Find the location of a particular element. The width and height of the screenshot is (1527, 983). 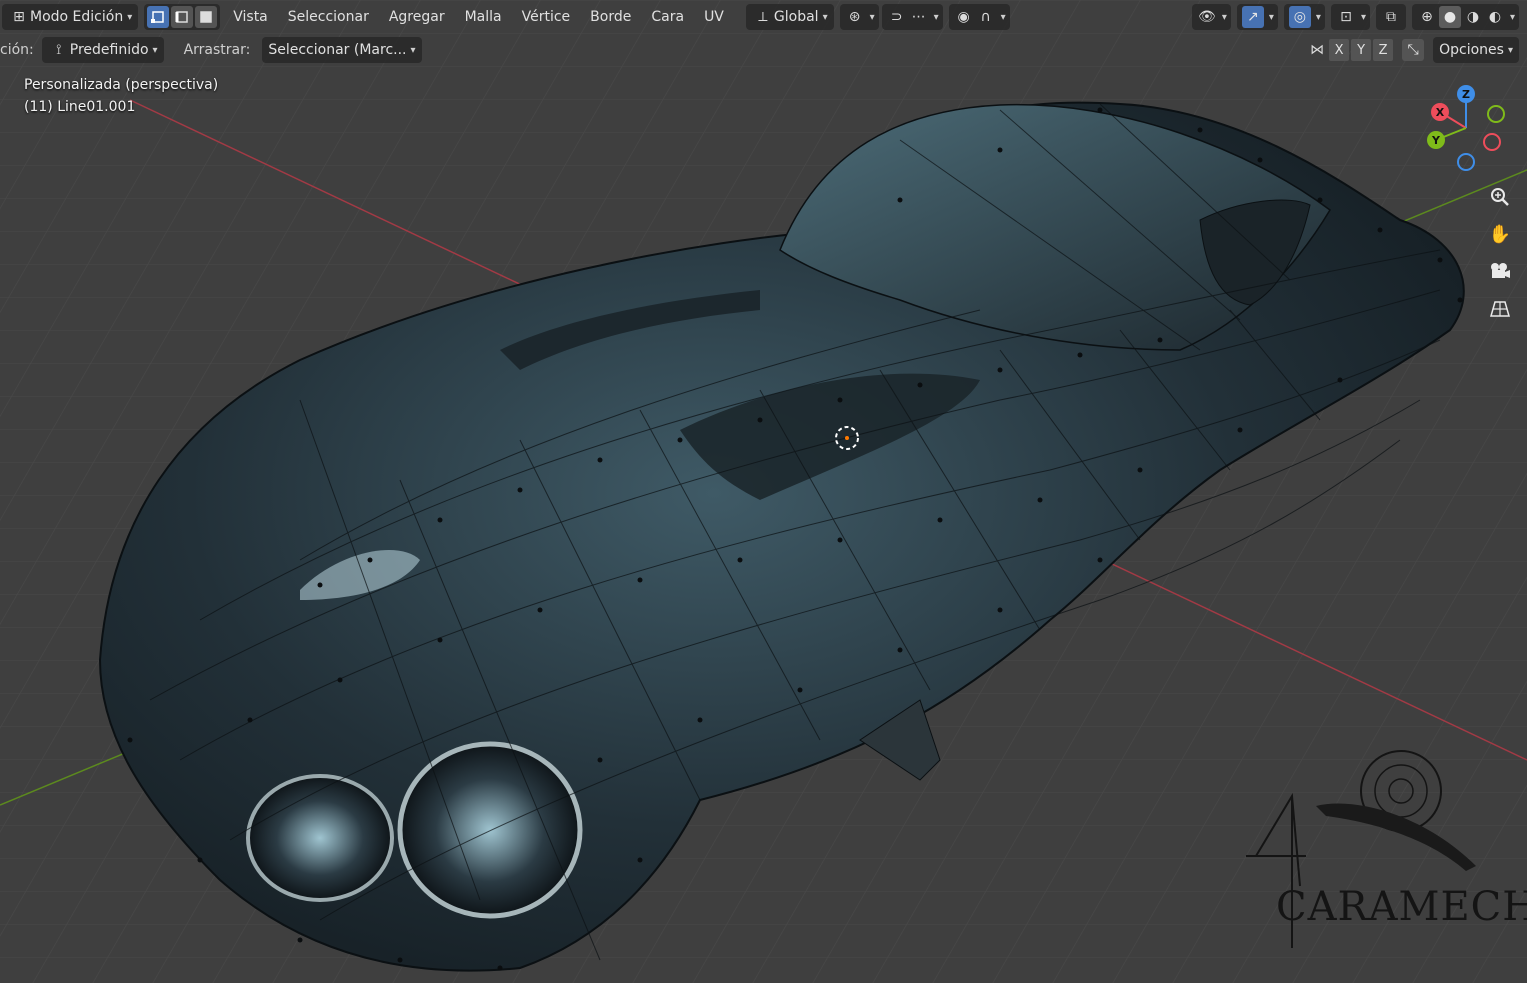

select-mode-group is located at coordinates (182, 17).